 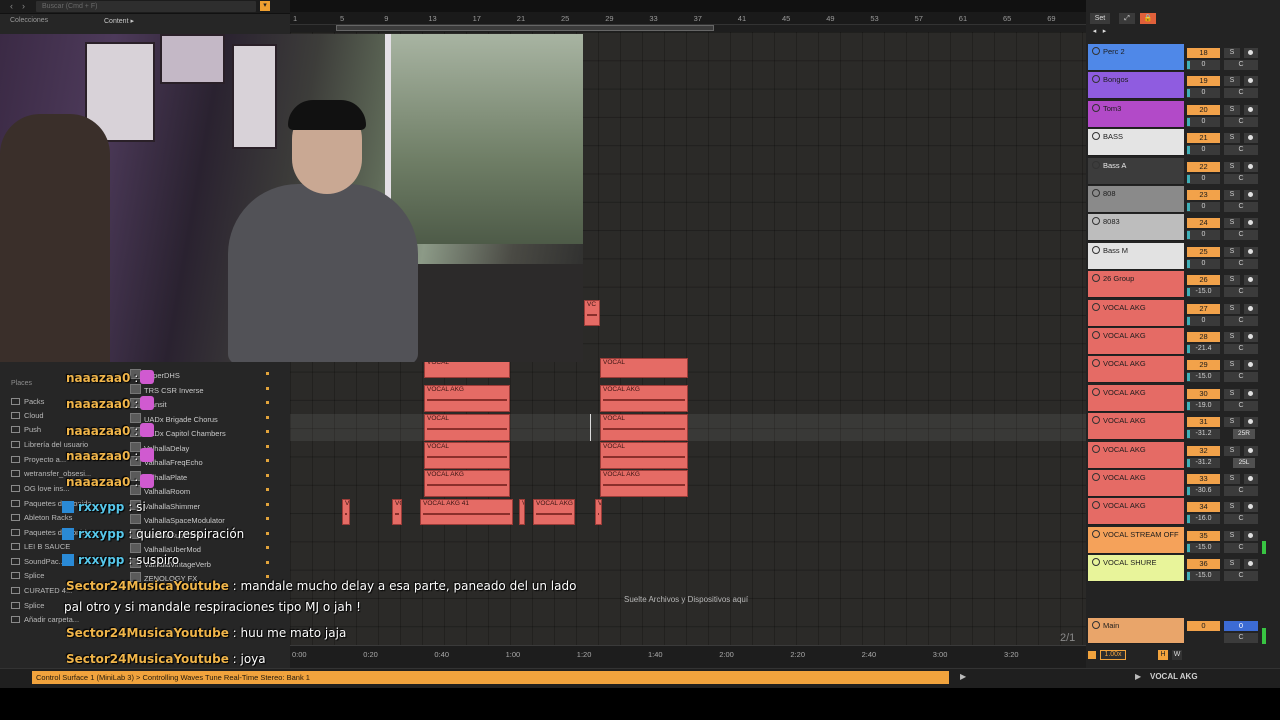 I want to click on plugin-item: TRS CSR Inverse, so click(x=167, y=389).